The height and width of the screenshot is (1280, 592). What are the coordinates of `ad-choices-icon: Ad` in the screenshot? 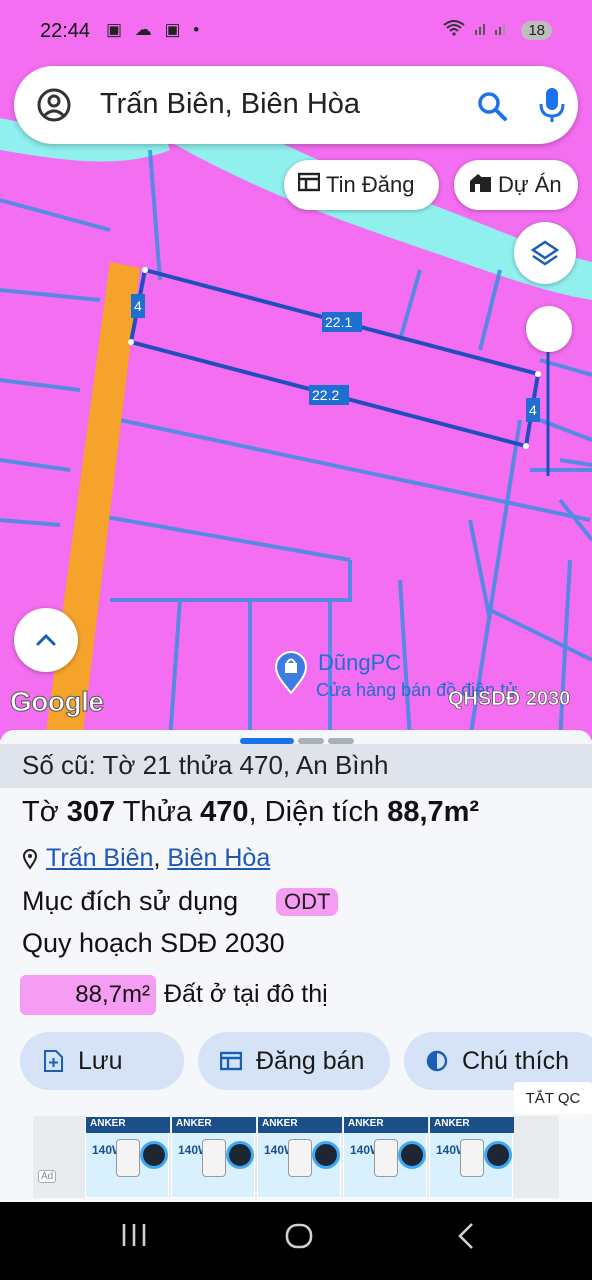 It's located at (47, 1176).